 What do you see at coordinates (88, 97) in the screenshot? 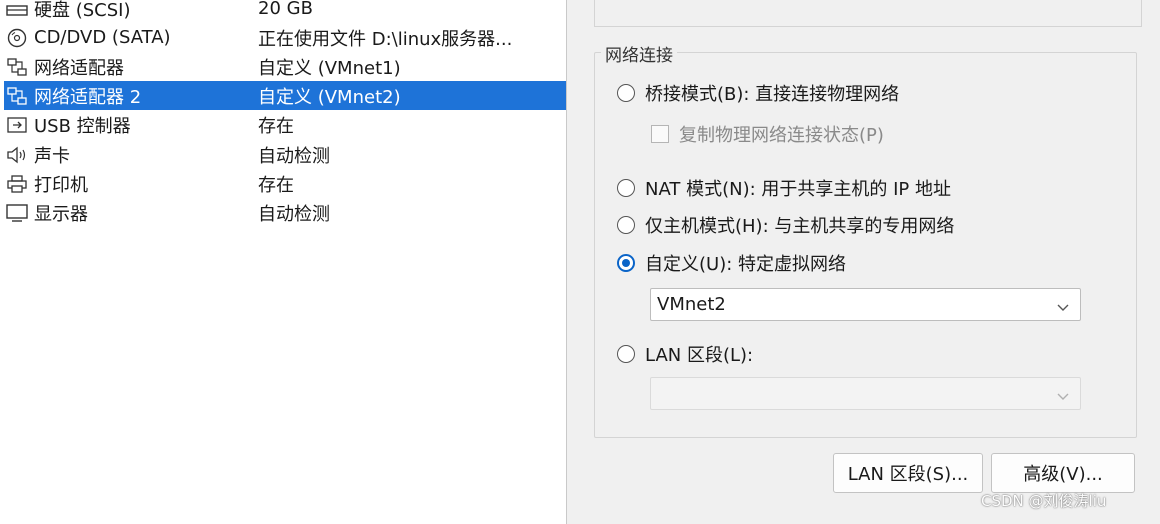
I see `device-name: 网络适配器 2` at bounding box center [88, 97].